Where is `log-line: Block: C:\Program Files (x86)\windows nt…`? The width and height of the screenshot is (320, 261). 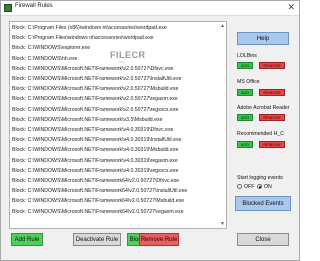 log-line: Block: C:\Program Files (x86)\windows nt… is located at coordinates (89, 28).